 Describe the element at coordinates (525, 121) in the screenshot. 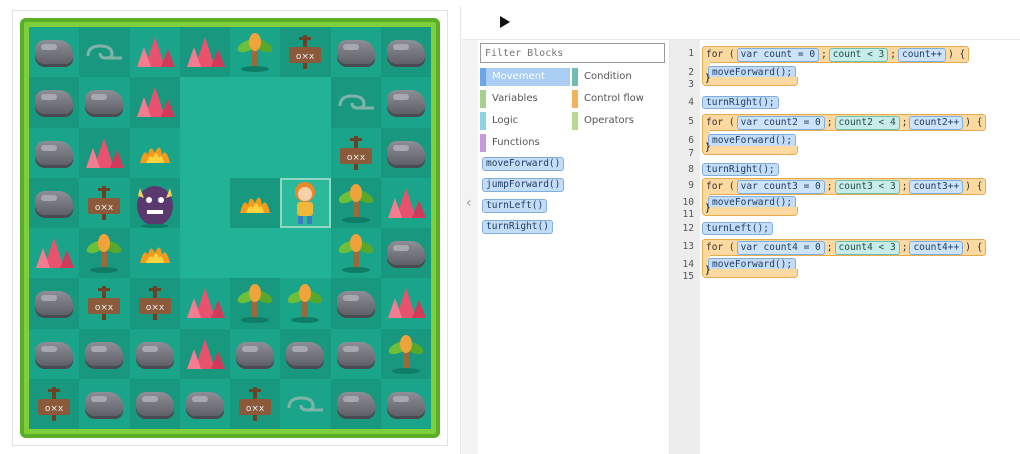

I see `category-logic: Logic` at that location.